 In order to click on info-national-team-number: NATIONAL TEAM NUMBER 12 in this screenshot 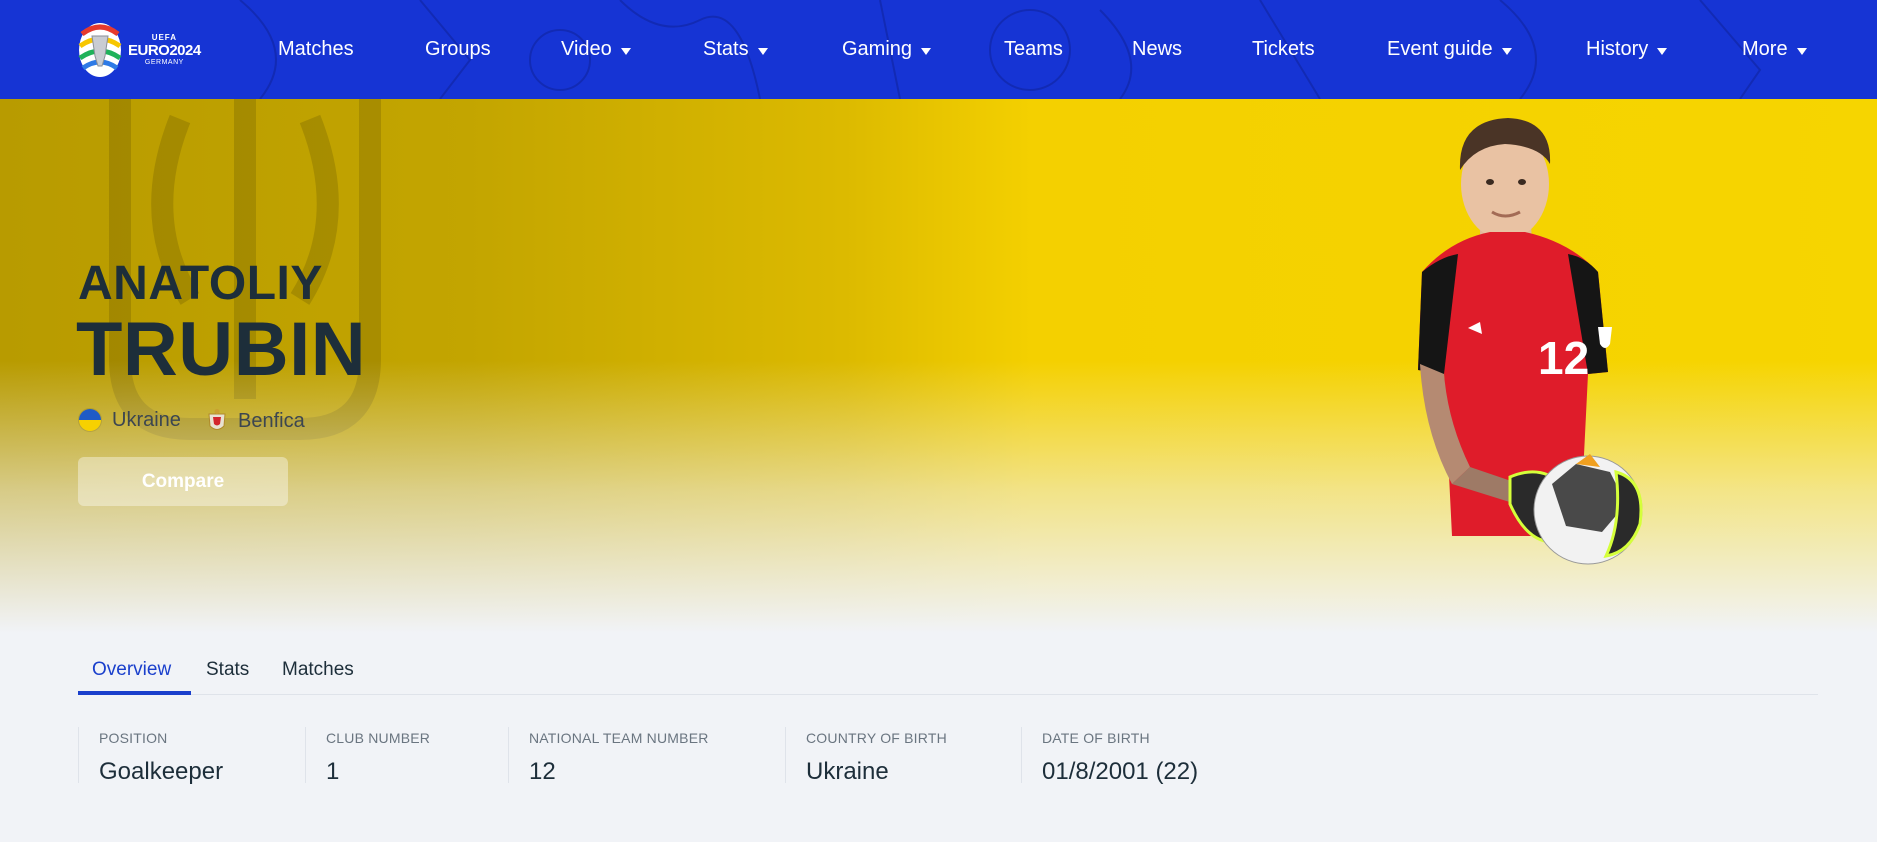, I will do `click(608, 756)`.